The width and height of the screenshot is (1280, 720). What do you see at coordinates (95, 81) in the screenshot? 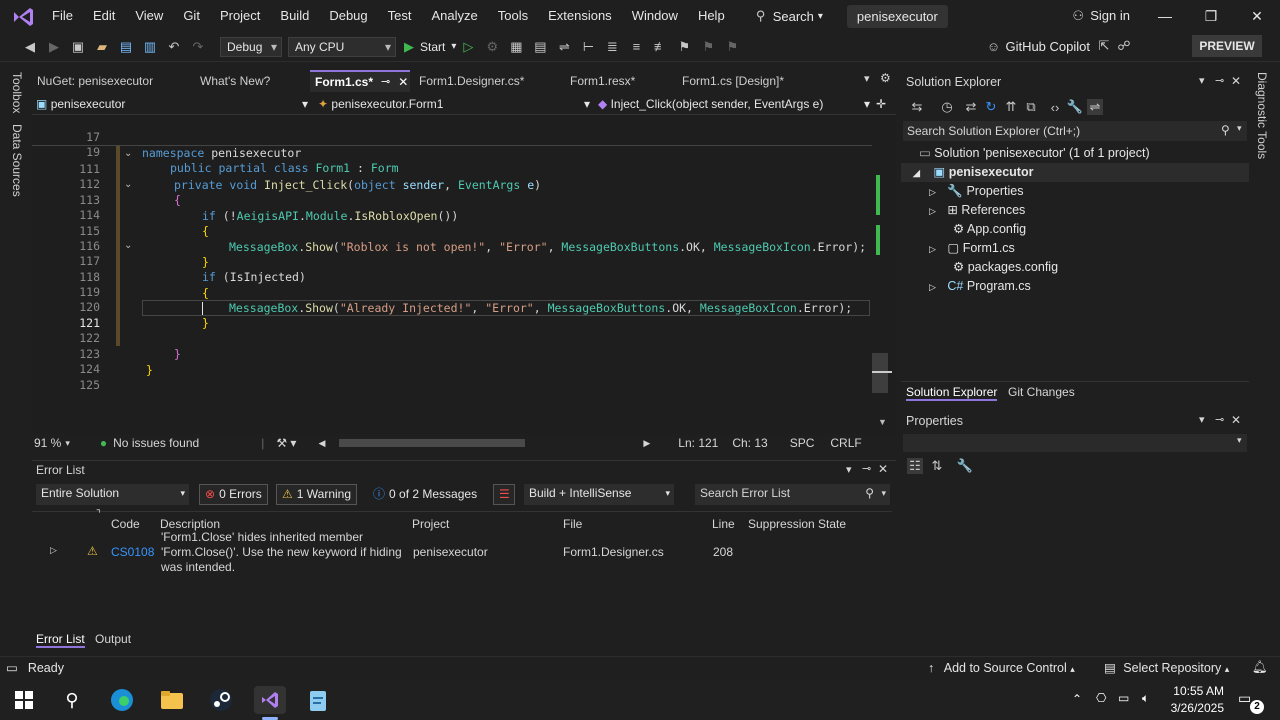
I see `tab-nuget: NuGet: penisexecutor` at bounding box center [95, 81].